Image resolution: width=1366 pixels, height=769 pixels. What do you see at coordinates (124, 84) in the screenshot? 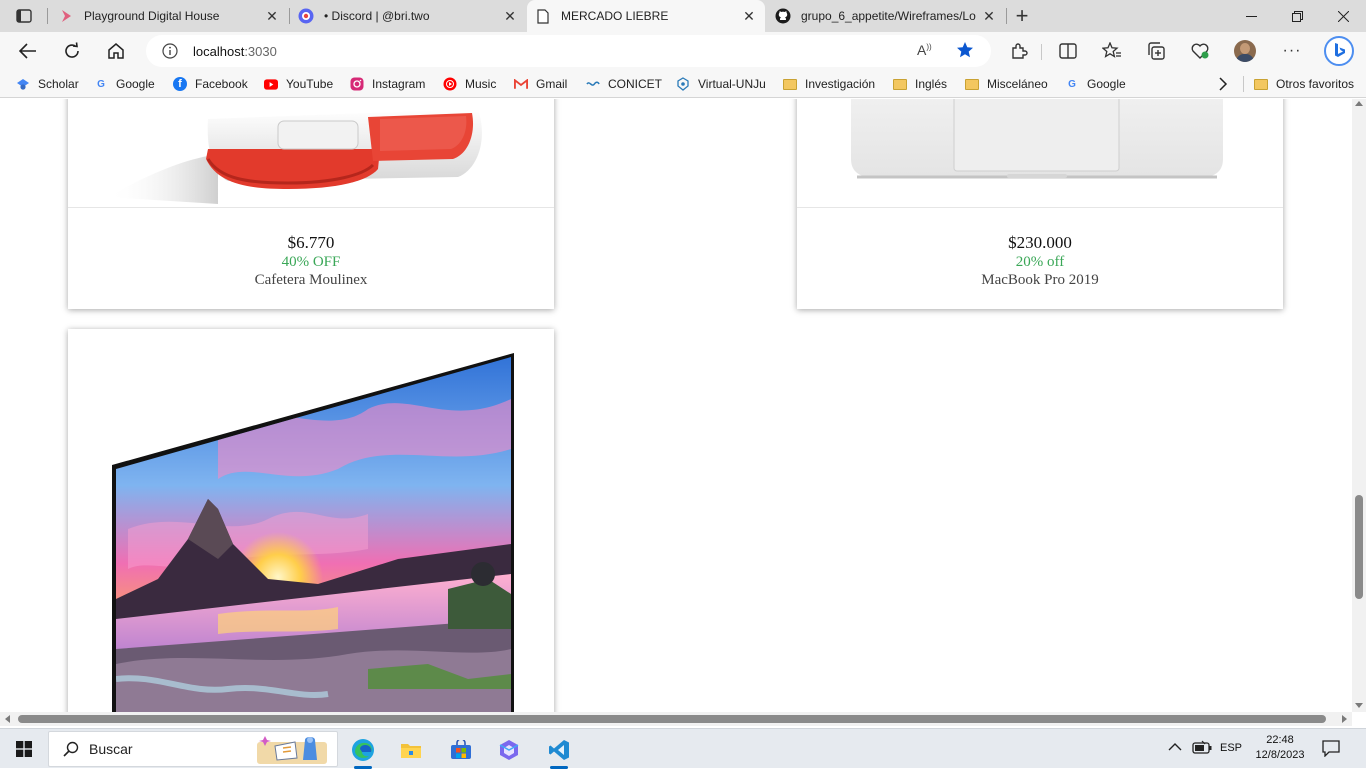
I see `bookmark-google: G Google` at bounding box center [124, 84].